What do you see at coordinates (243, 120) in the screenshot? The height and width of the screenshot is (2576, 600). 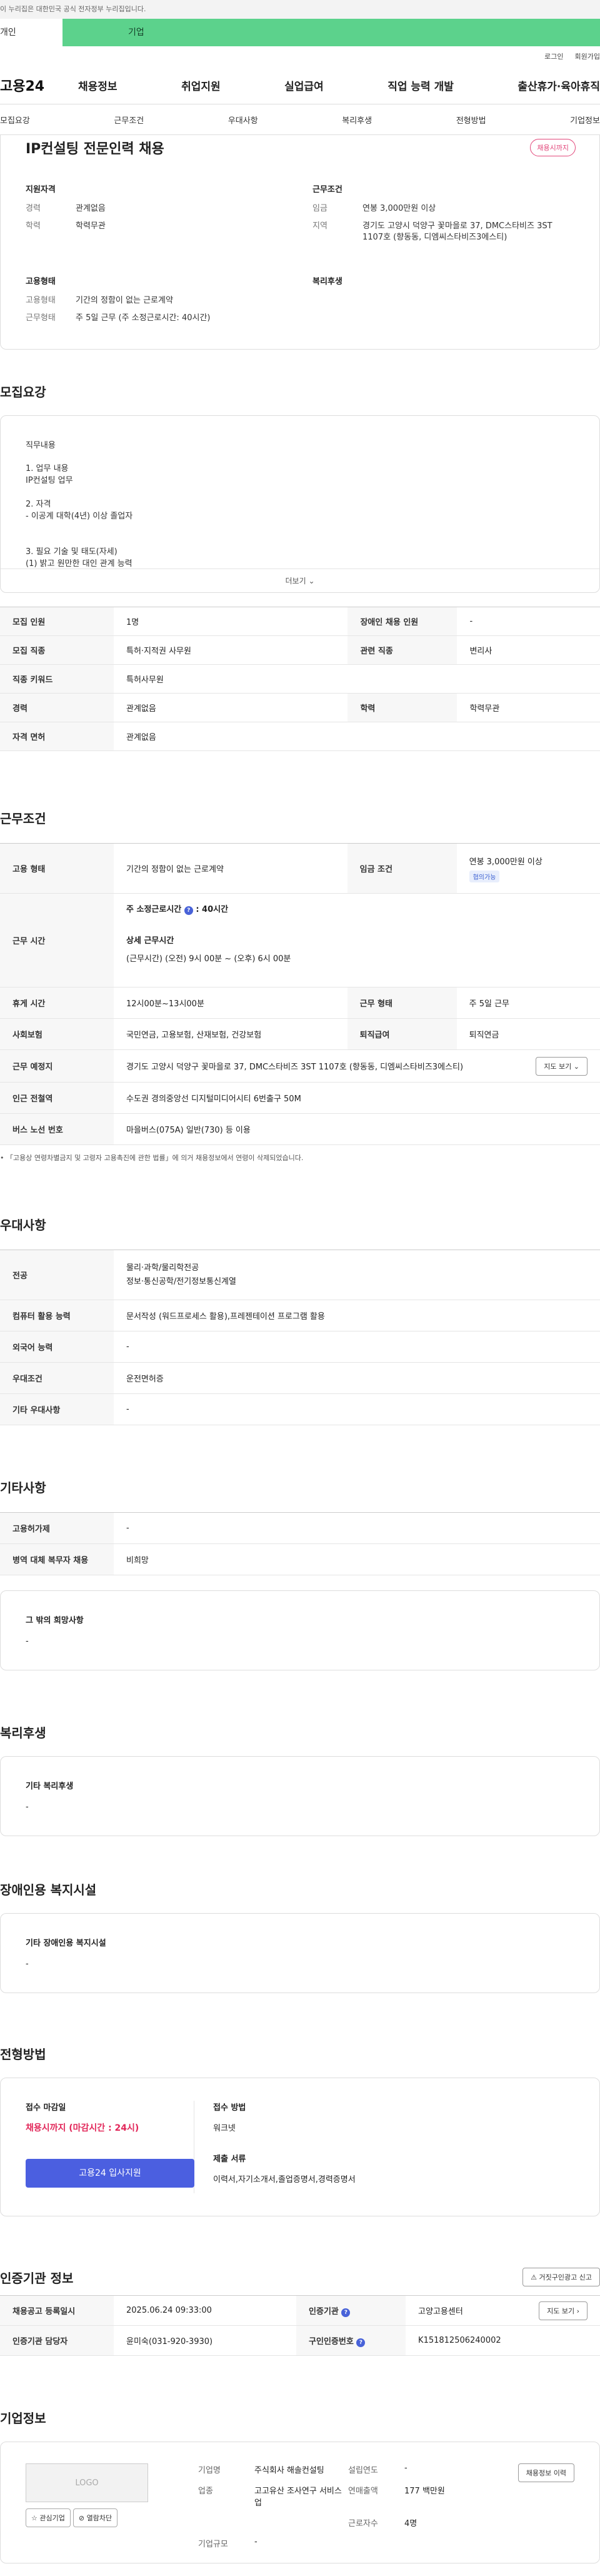 I see `section-nav-pref: 우대사항` at bounding box center [243, 120].